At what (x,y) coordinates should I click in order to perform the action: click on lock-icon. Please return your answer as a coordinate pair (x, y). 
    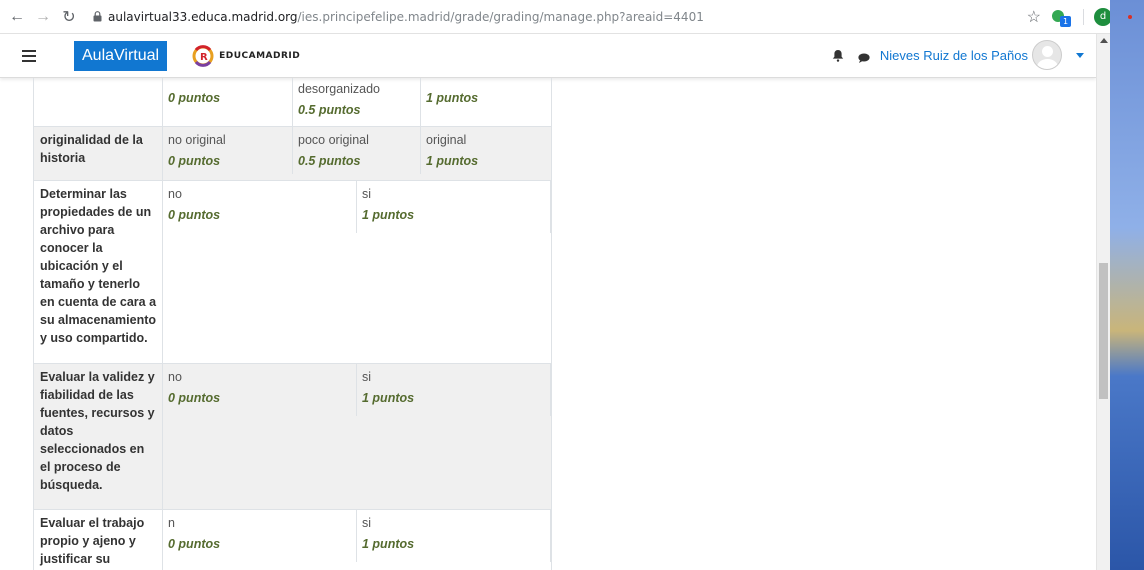
    Looking at the image, I should click on (97, 16).